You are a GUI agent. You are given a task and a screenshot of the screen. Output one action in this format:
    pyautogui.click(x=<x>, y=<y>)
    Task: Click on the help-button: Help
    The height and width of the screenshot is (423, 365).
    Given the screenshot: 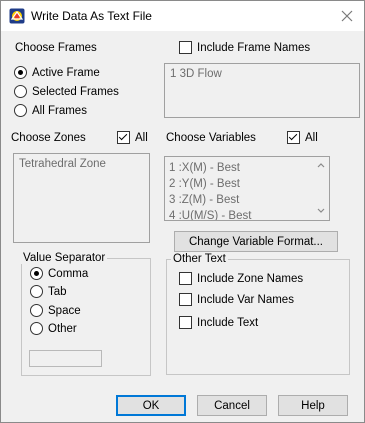 What is the action you would take?
    pyautogui.click(x=313, y=405)
    